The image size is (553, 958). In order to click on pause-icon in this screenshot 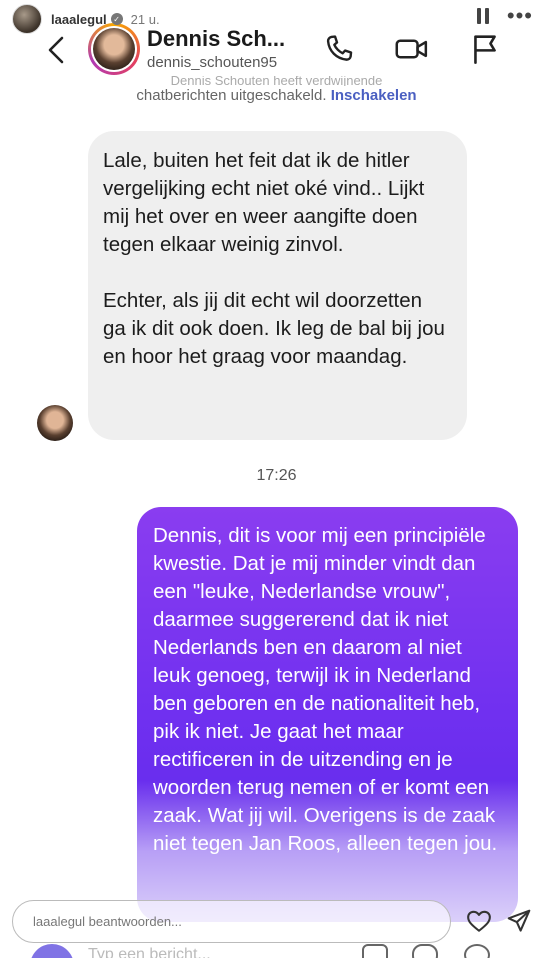, I will do `click(482, 16)`.